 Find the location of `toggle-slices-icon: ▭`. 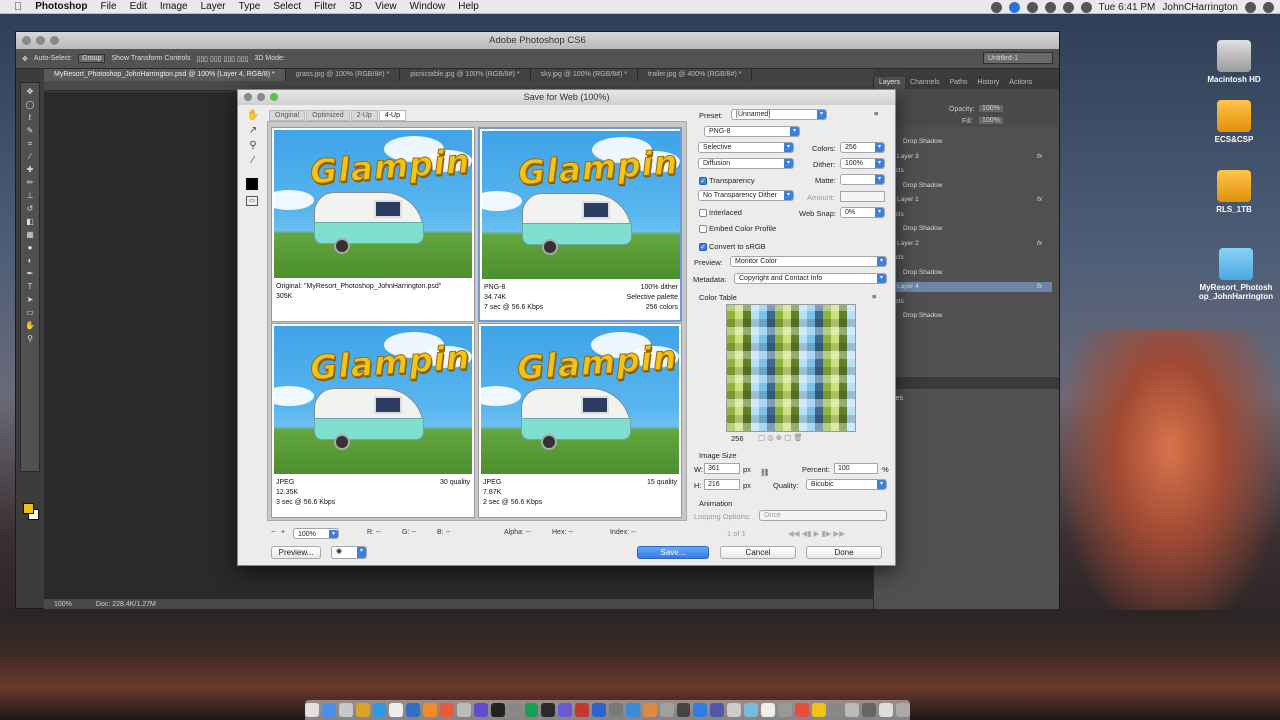

toggle-slices-icon: ▭ is located at coordinates (252, 201).